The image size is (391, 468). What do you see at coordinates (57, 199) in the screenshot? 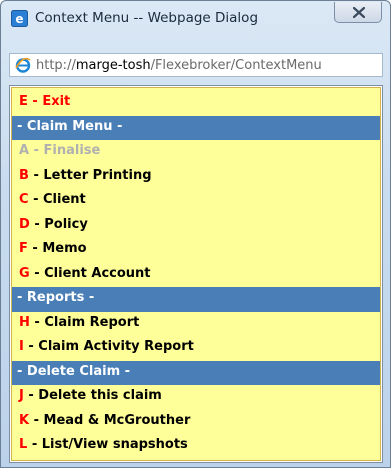
I see `menu-item-label: - Client` at bounding box center [57, 199].